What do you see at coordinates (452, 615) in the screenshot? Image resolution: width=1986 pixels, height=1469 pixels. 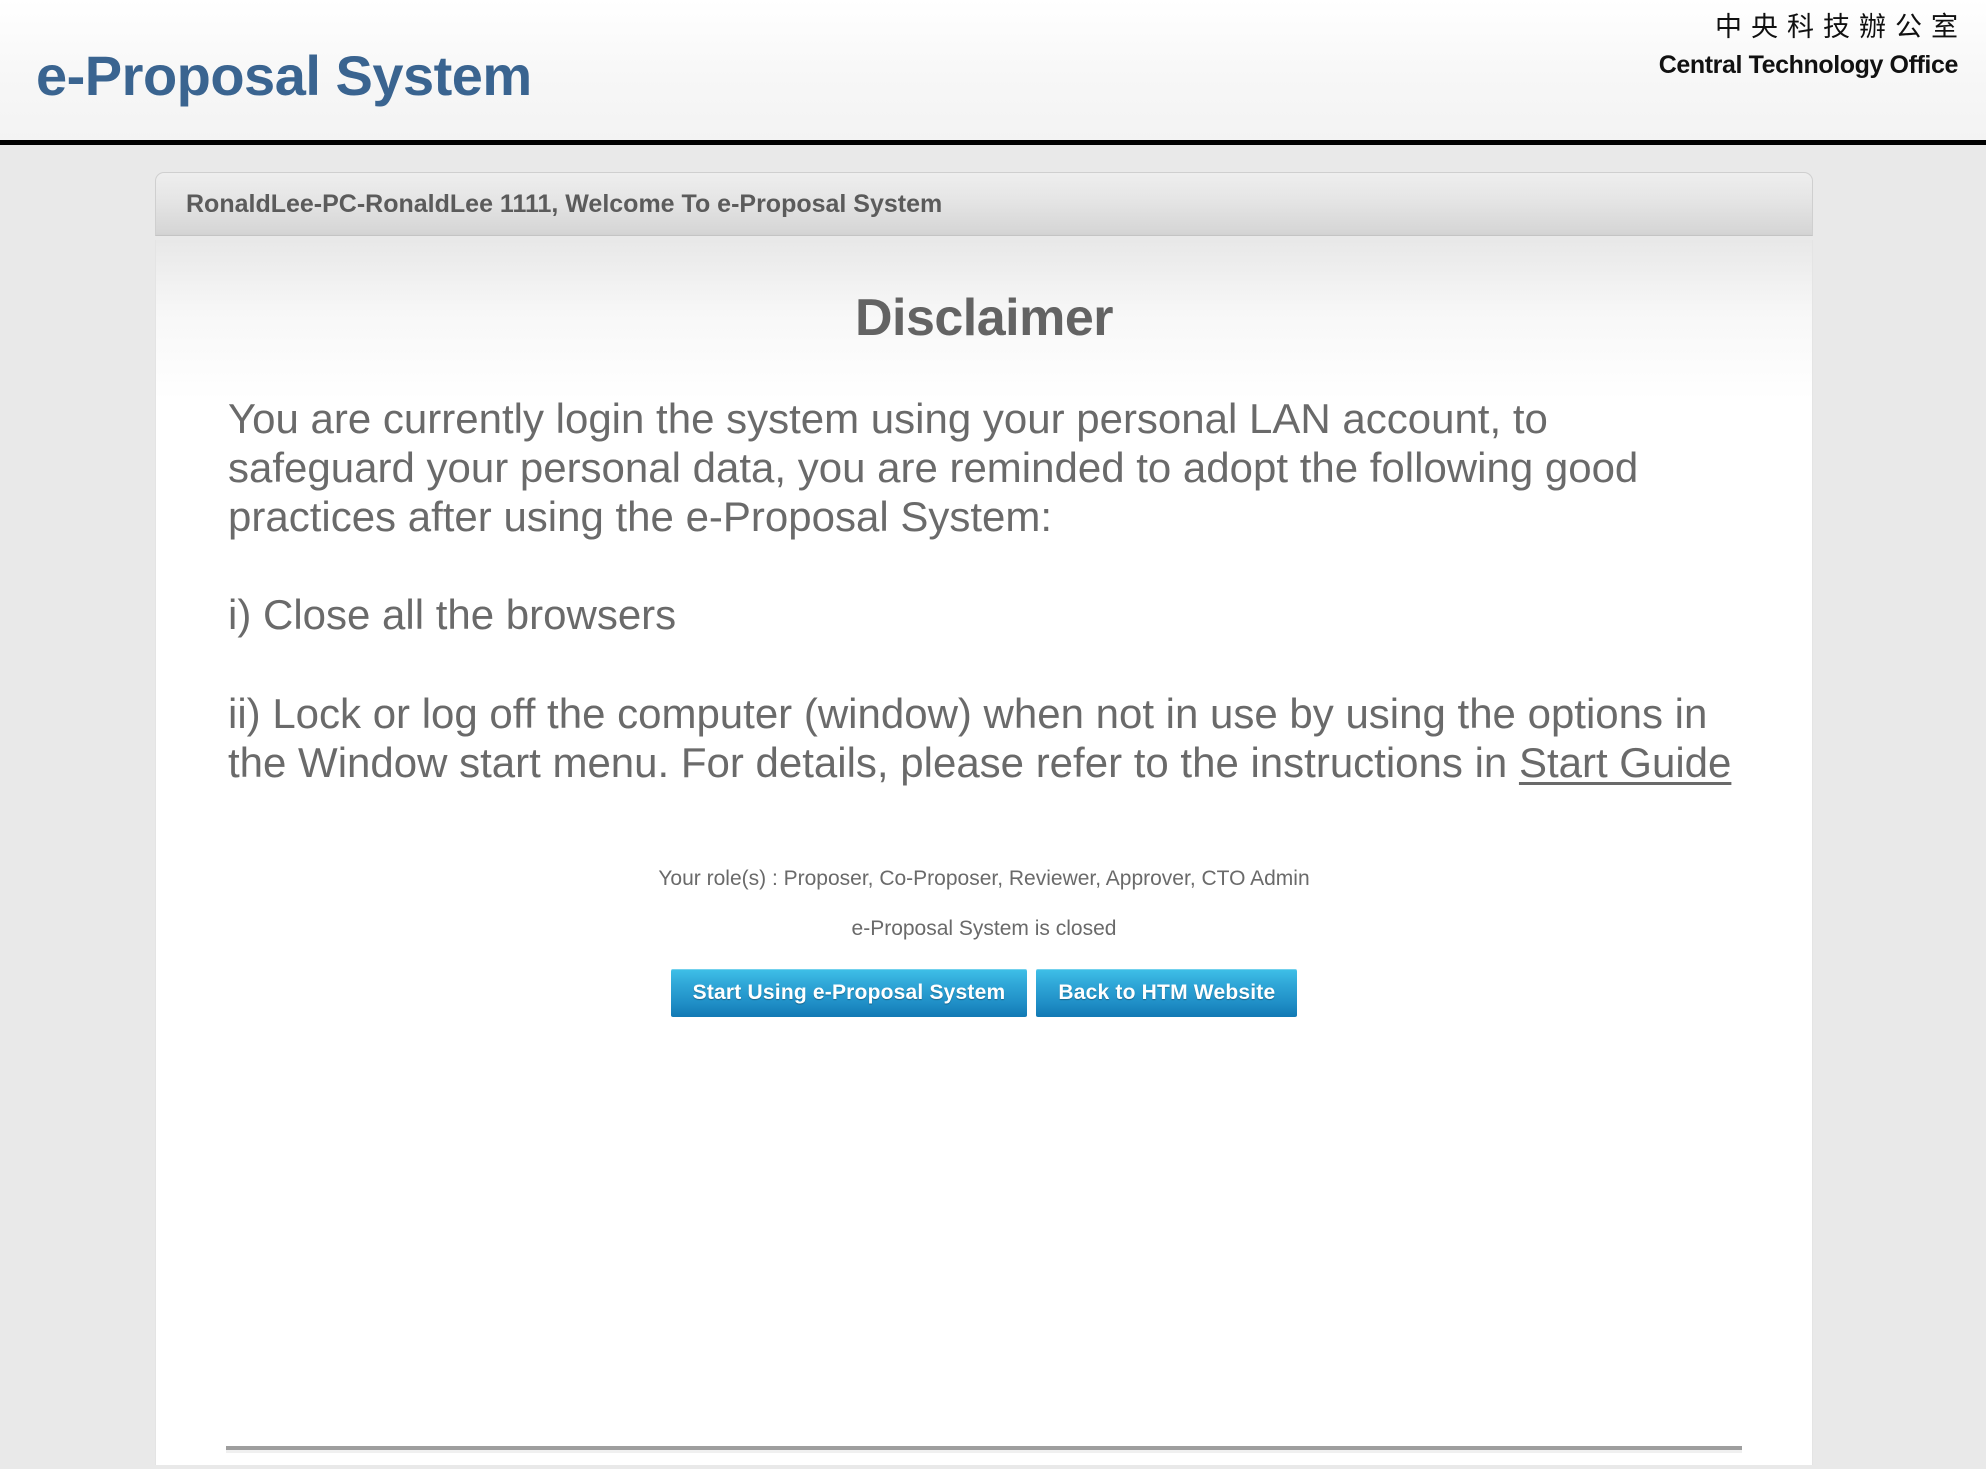 I see `disclaimer-item-i: i) Close all the browsers` at bounding box center [452, 615].